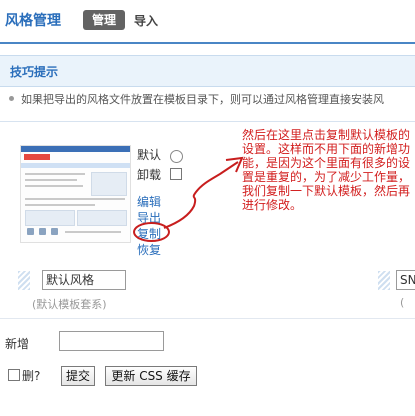  I want to click on page-title: 风格管理, so click(33, 21).